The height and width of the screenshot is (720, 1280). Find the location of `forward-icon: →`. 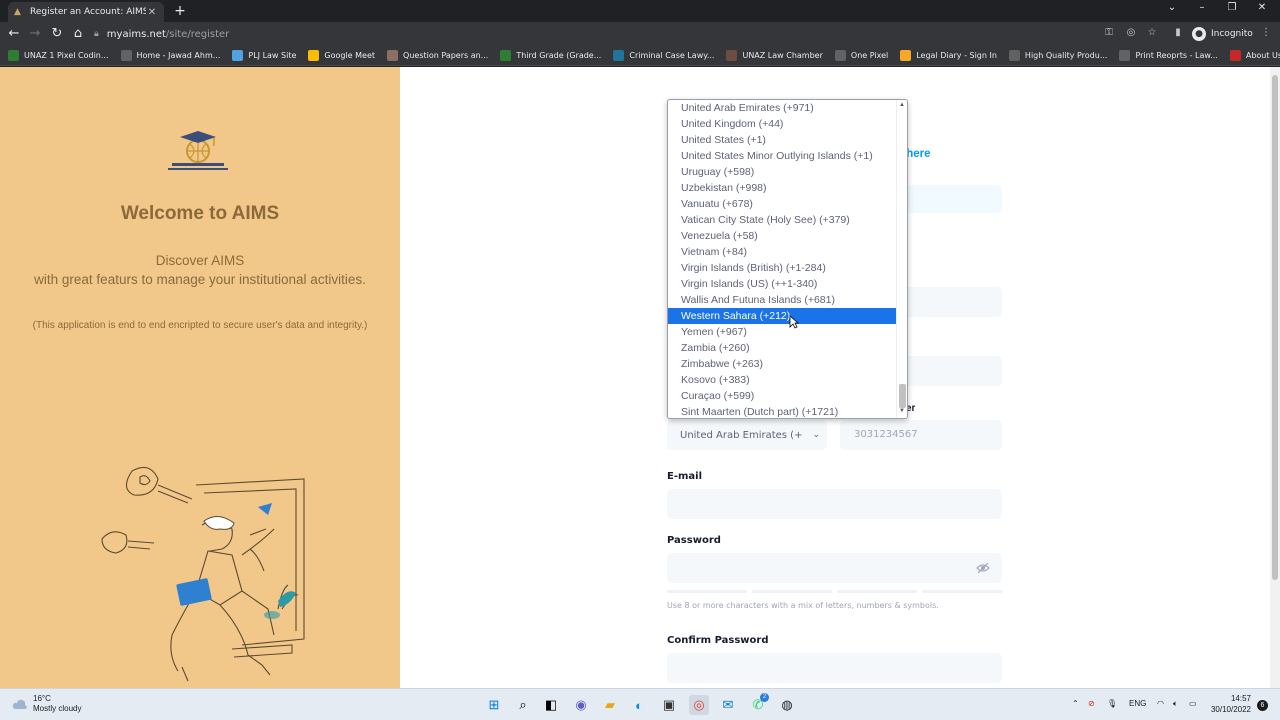

forward-icon: → is located at coordinates (35, 34).